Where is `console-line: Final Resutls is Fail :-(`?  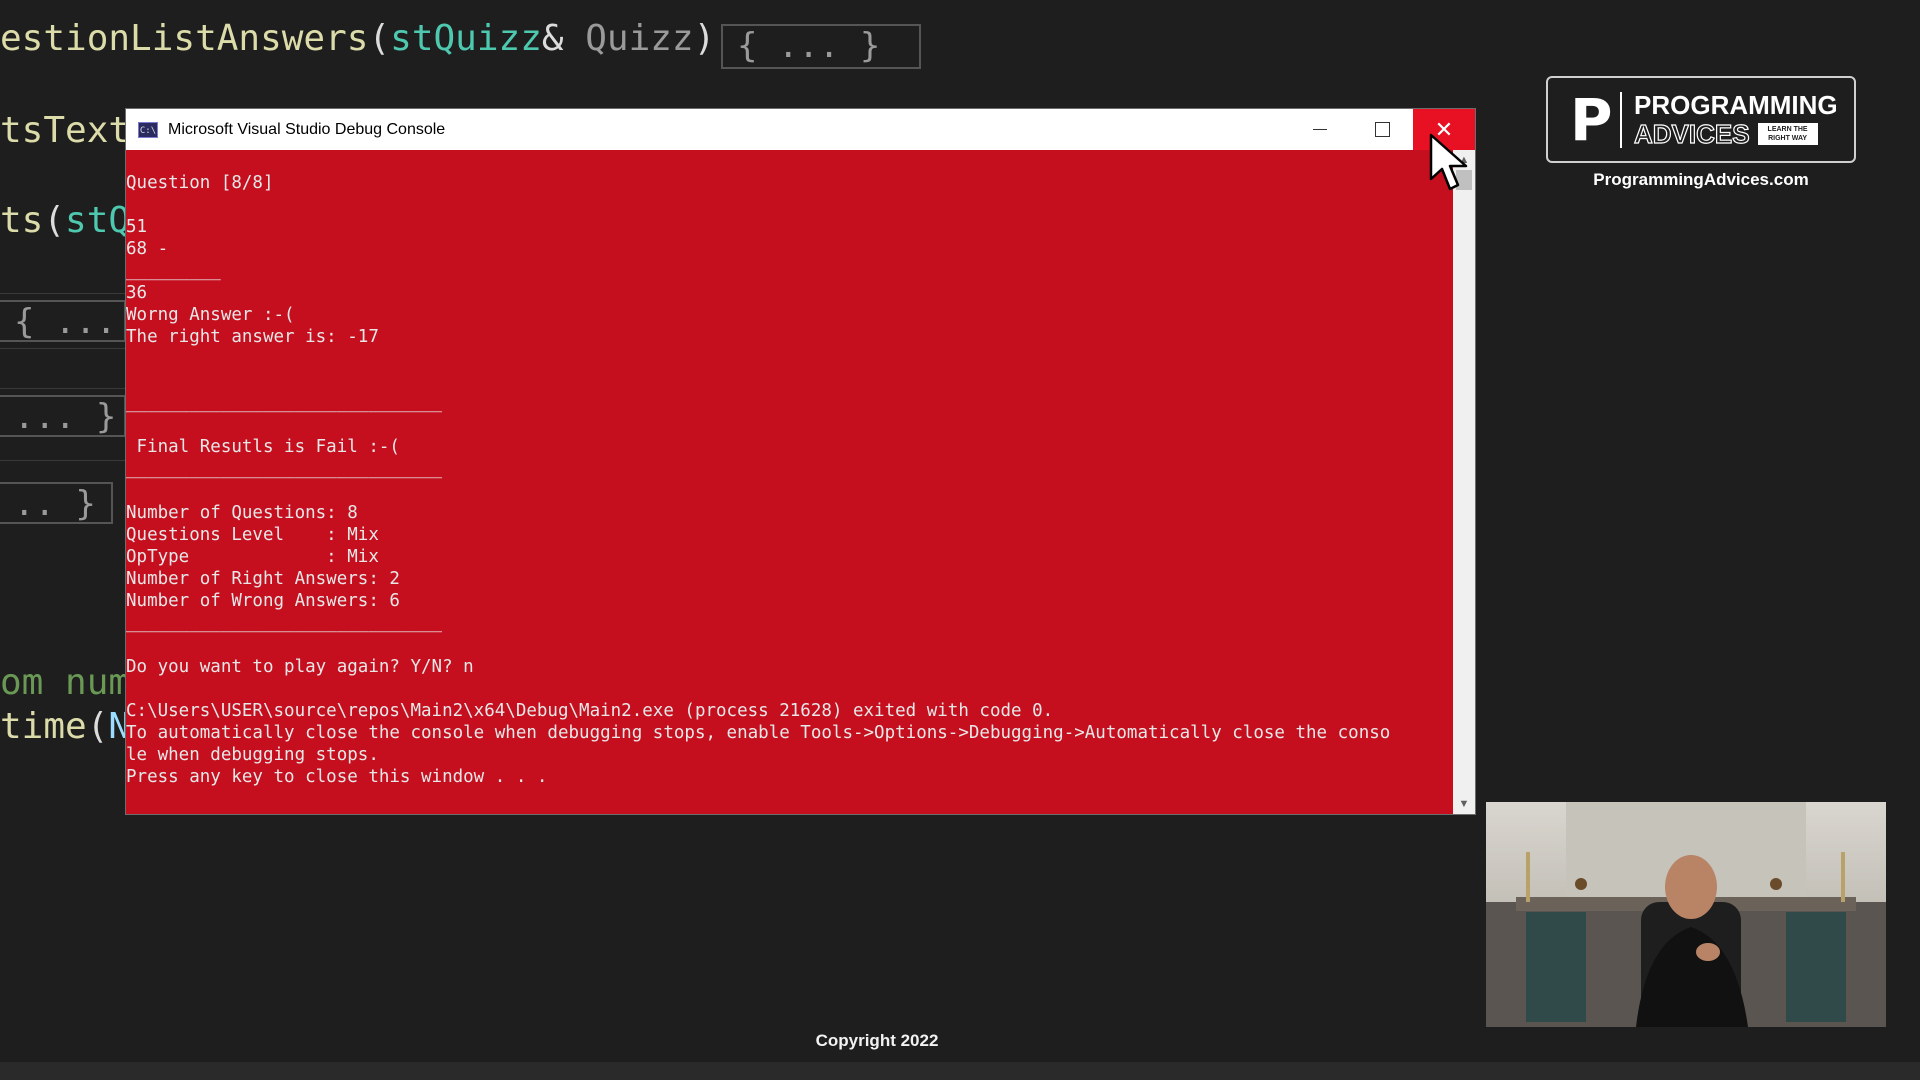 console-line: Final Resutls is Fail :-( is located at coordinates (263, 447).